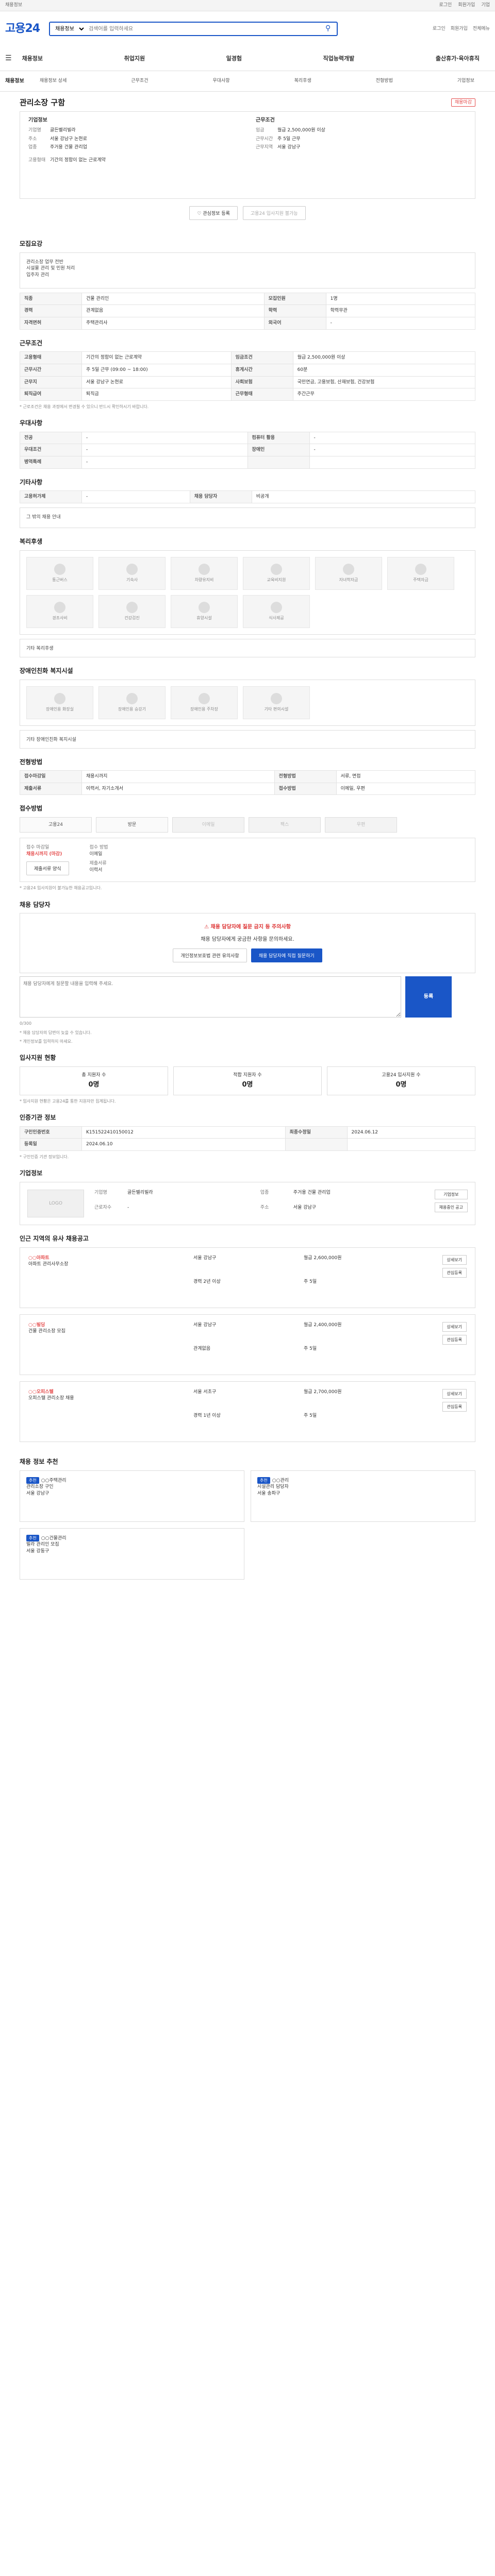 This screenshot has height=2576, width=495. Describe the element at coordinates (294, 299) in the screenshot. I see `table-header-cell: 모집인원` at that location.